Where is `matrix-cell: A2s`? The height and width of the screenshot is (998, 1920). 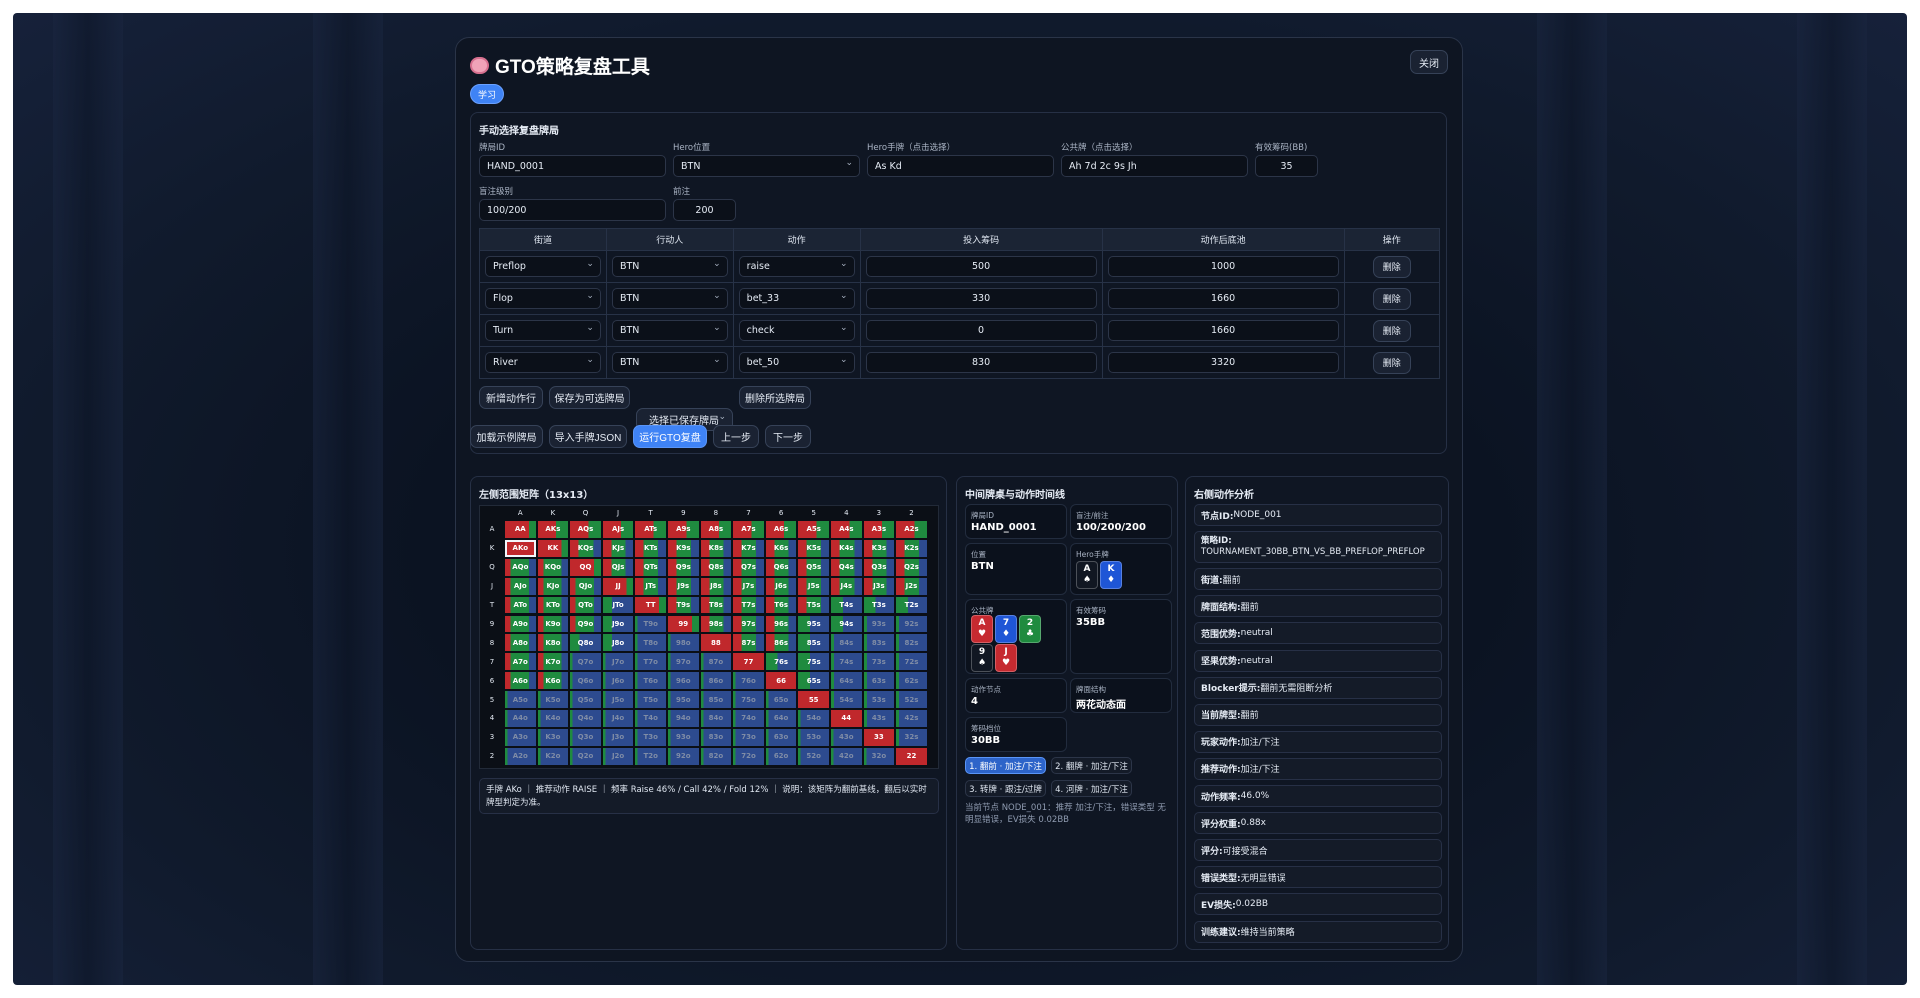
matrix-cell: A2s is located at coordinates (911, 529).